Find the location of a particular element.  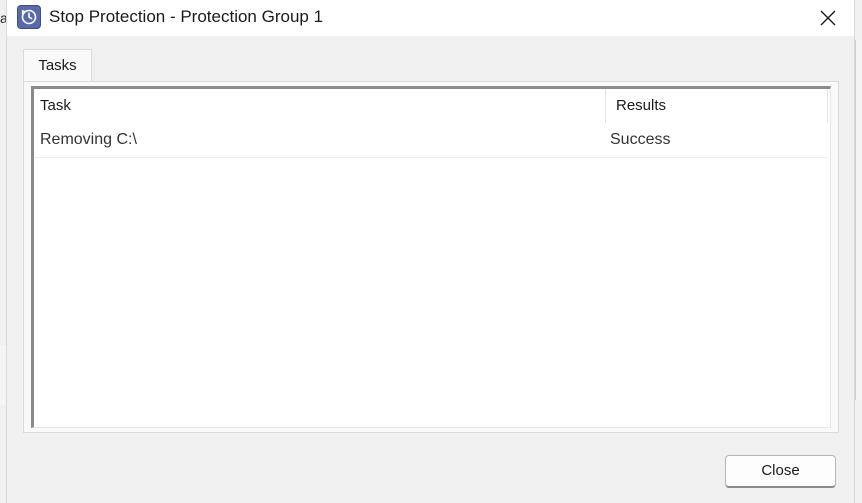

background-window-edge-right is located at coordinates (858, 220).